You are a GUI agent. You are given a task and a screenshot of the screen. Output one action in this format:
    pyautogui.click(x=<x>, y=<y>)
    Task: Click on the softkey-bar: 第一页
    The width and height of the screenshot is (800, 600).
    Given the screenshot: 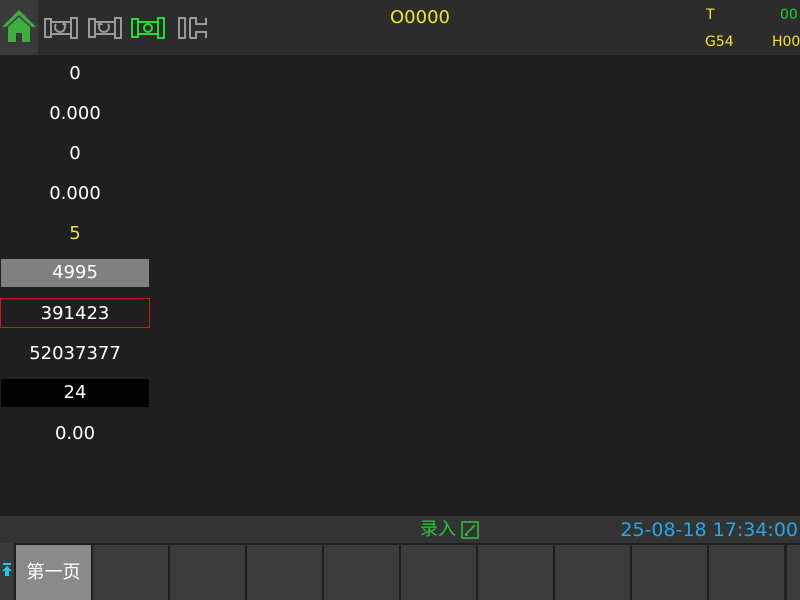 What is the action you would take?
    pyautogui.click(x=400, y=571)
    